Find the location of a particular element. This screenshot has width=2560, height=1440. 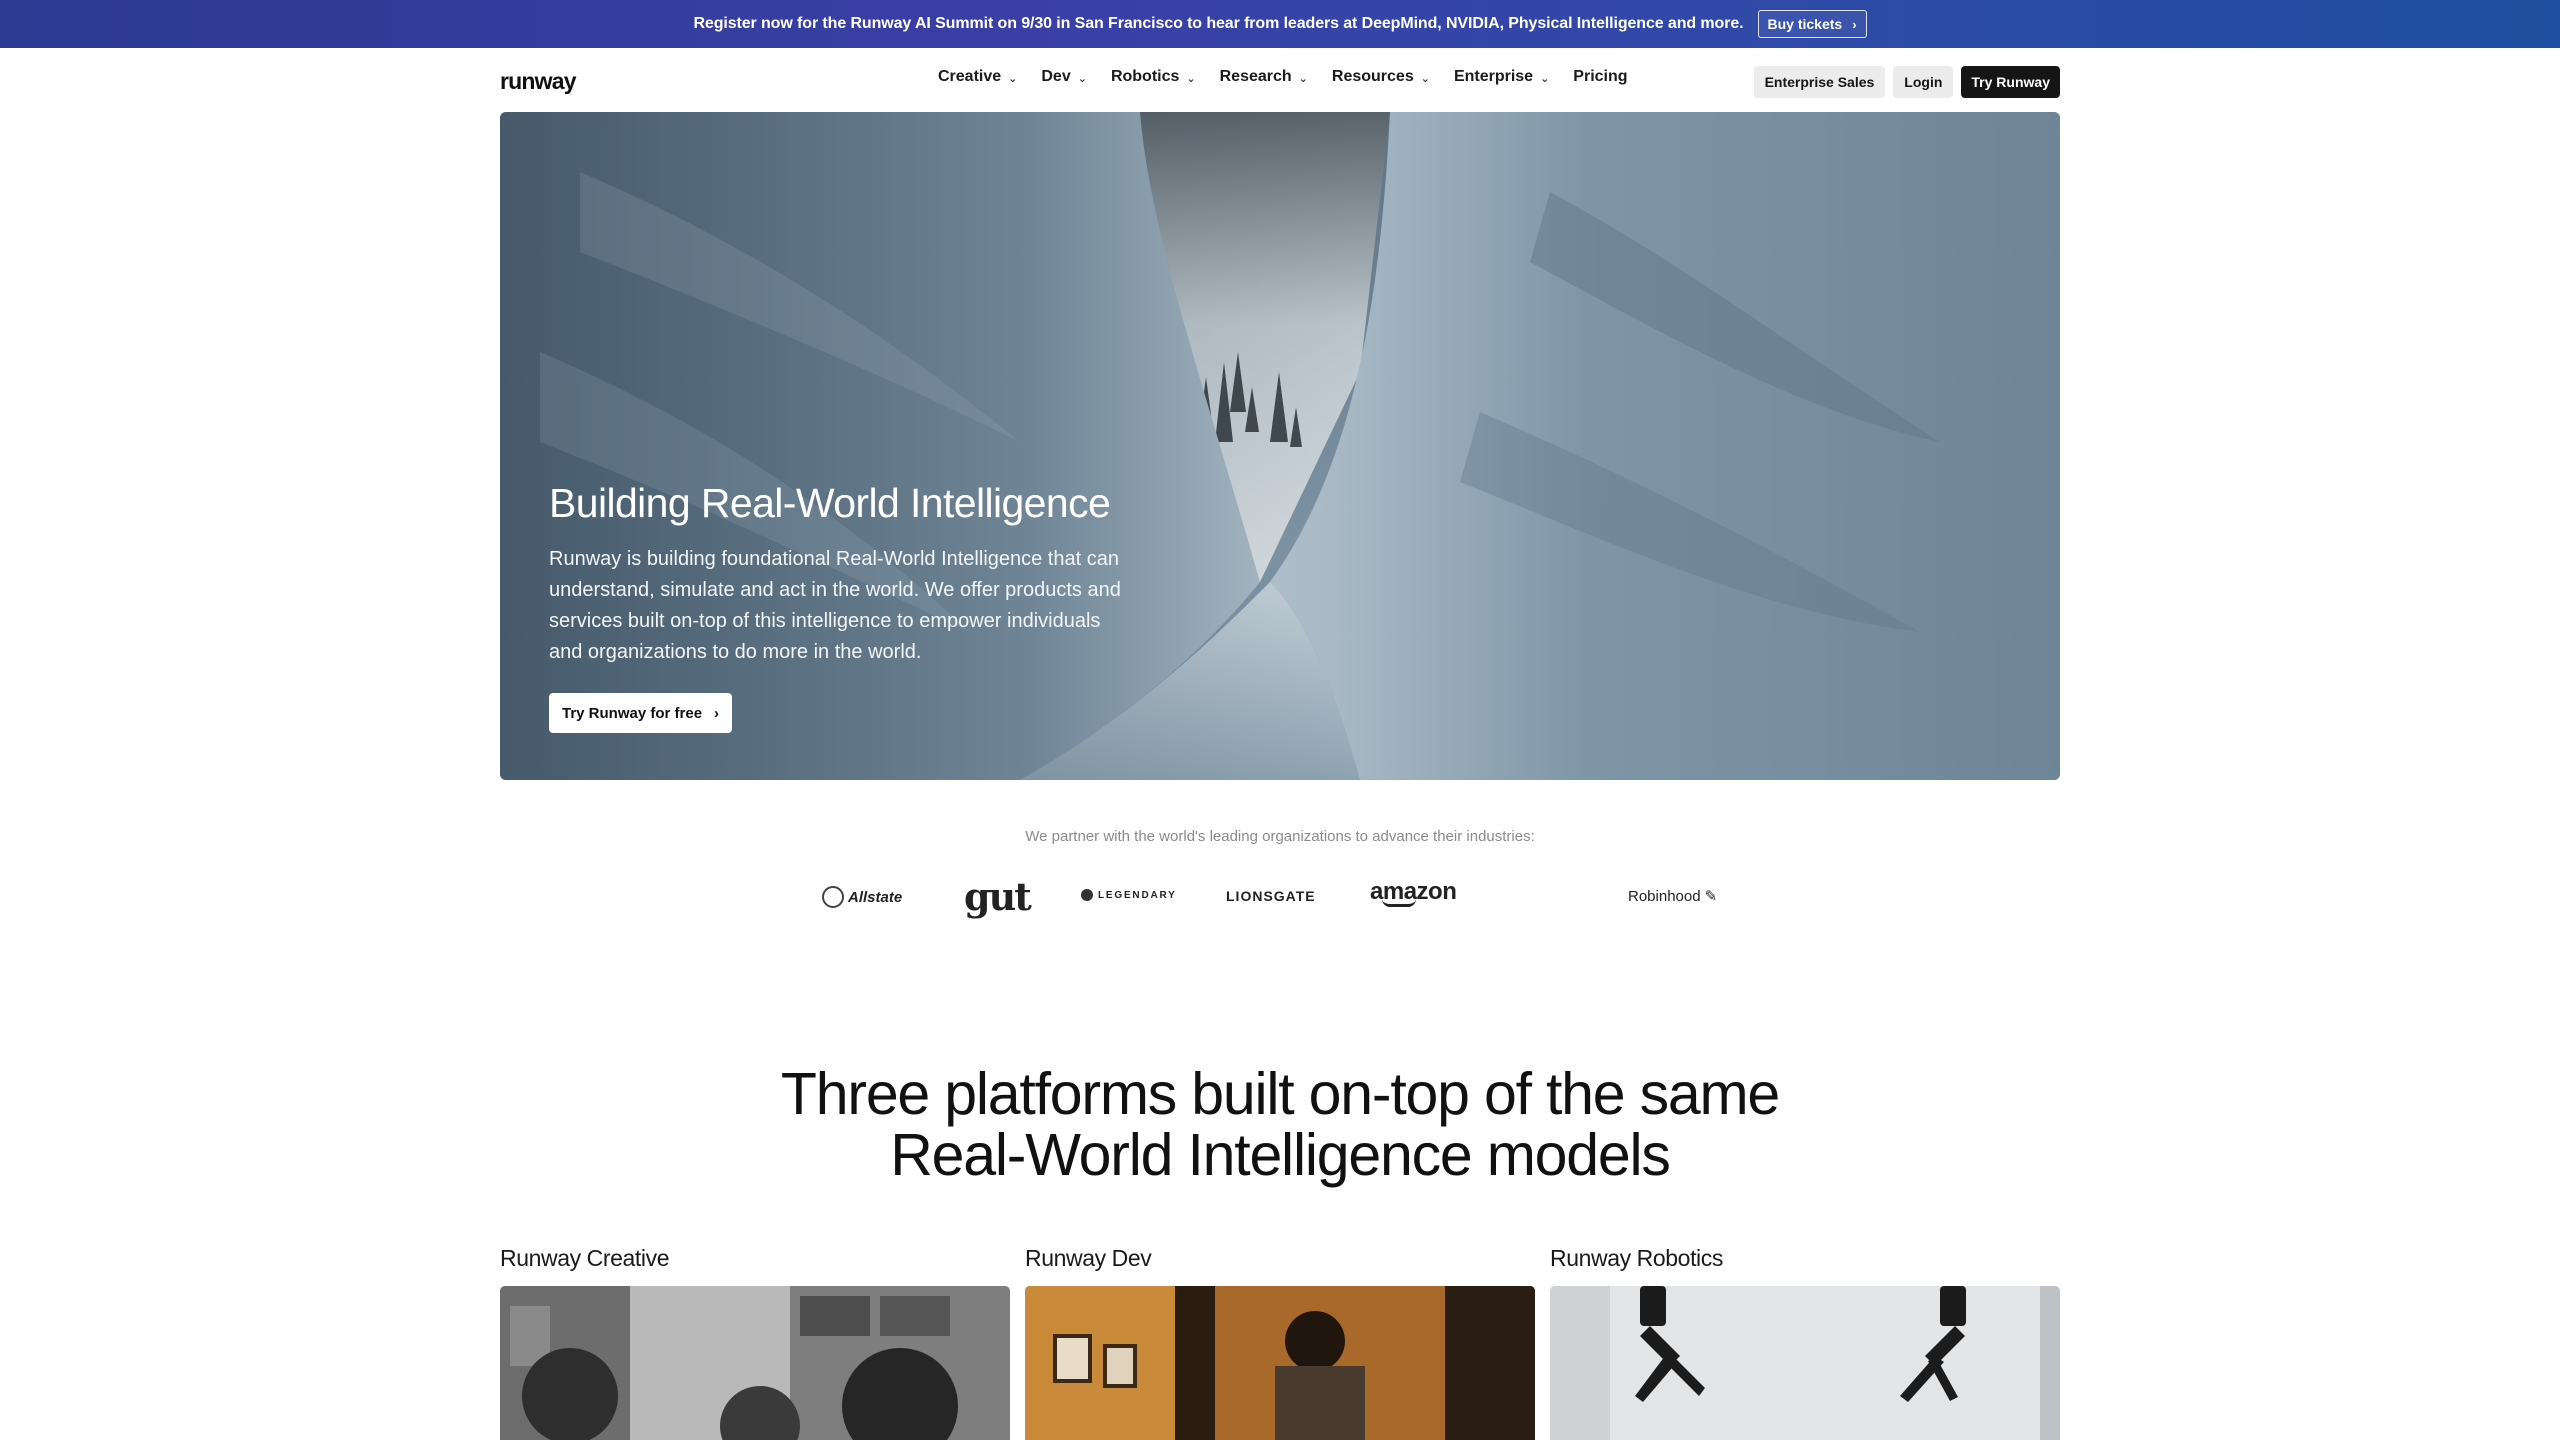

nav-item-pricing: Pricing is located at coordinates (1600, 77).